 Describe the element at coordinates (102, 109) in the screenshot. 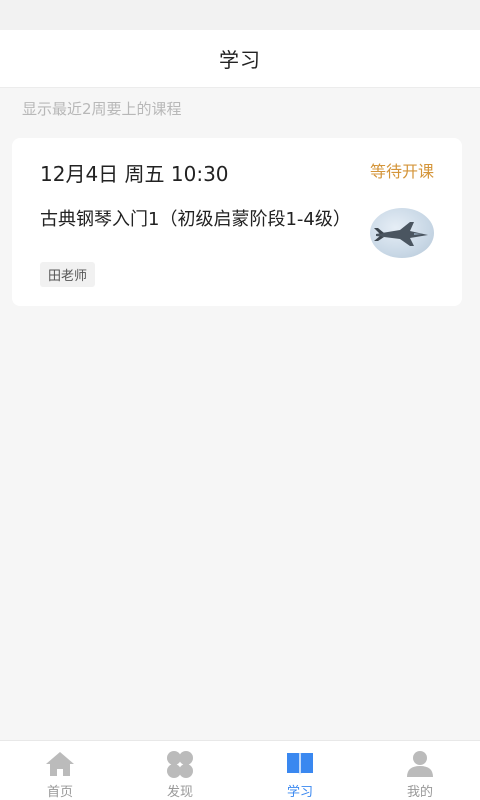

I see `hint-text: 显示最近2周要上的课程` at that location.